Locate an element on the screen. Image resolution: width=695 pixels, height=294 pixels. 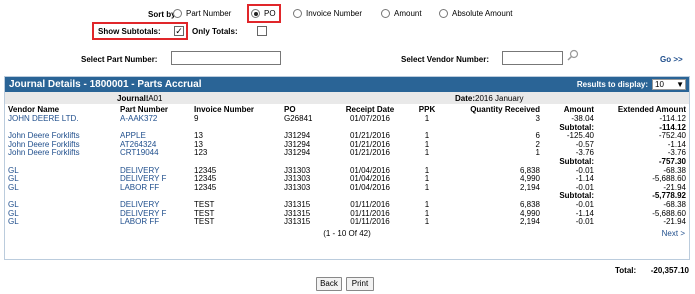
table-cell: 01/21/2016 is located at coordinates (370, 153).